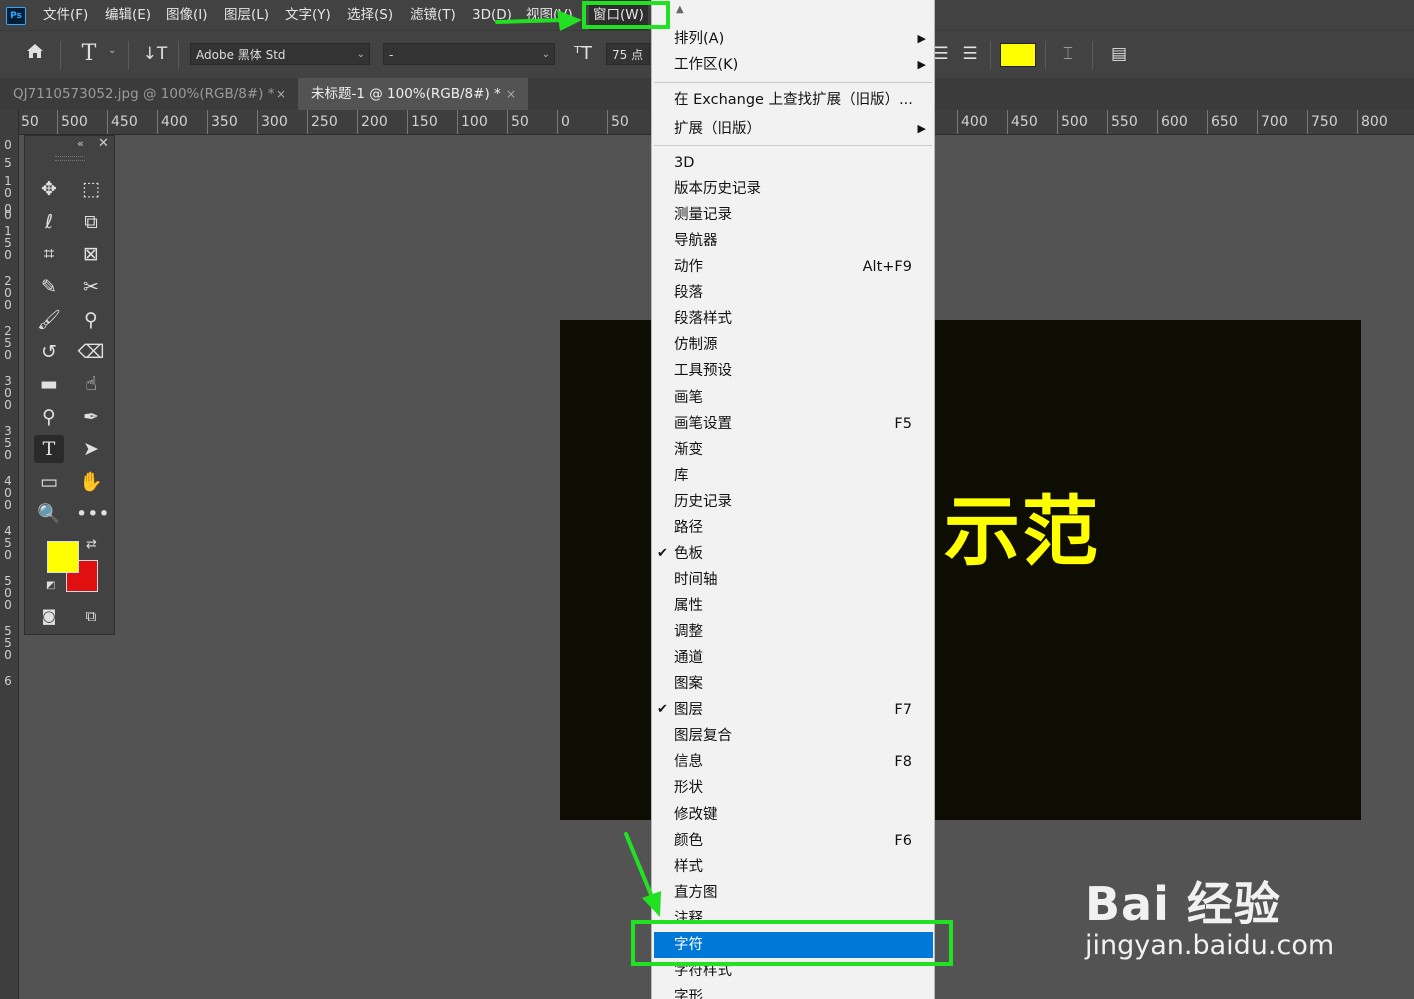 The width and height of the screenshot is (1414, 999). I want to click on baidu-jingyan-watermark-url: jingyan.baidu.com, so click(1210, 945).